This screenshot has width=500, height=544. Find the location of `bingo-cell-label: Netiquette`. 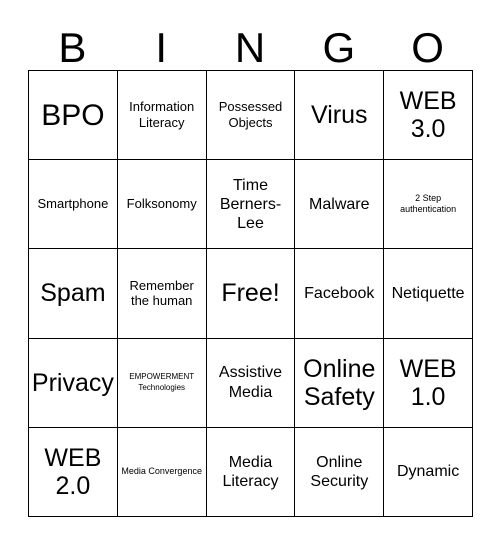

bingo-cell-label: Netiquette is located at coordinates (428, 293).